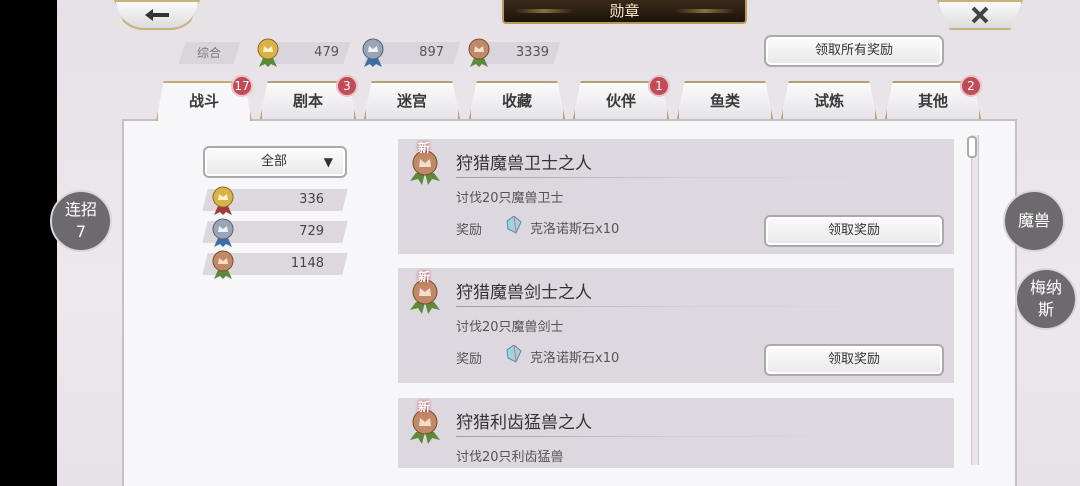 The width and height of the screenshot is (1080, 486). What do you see at coordinates (624, 12) in the screenshot?
I see `page-title: 勋章` at bounding box center [624, 12].